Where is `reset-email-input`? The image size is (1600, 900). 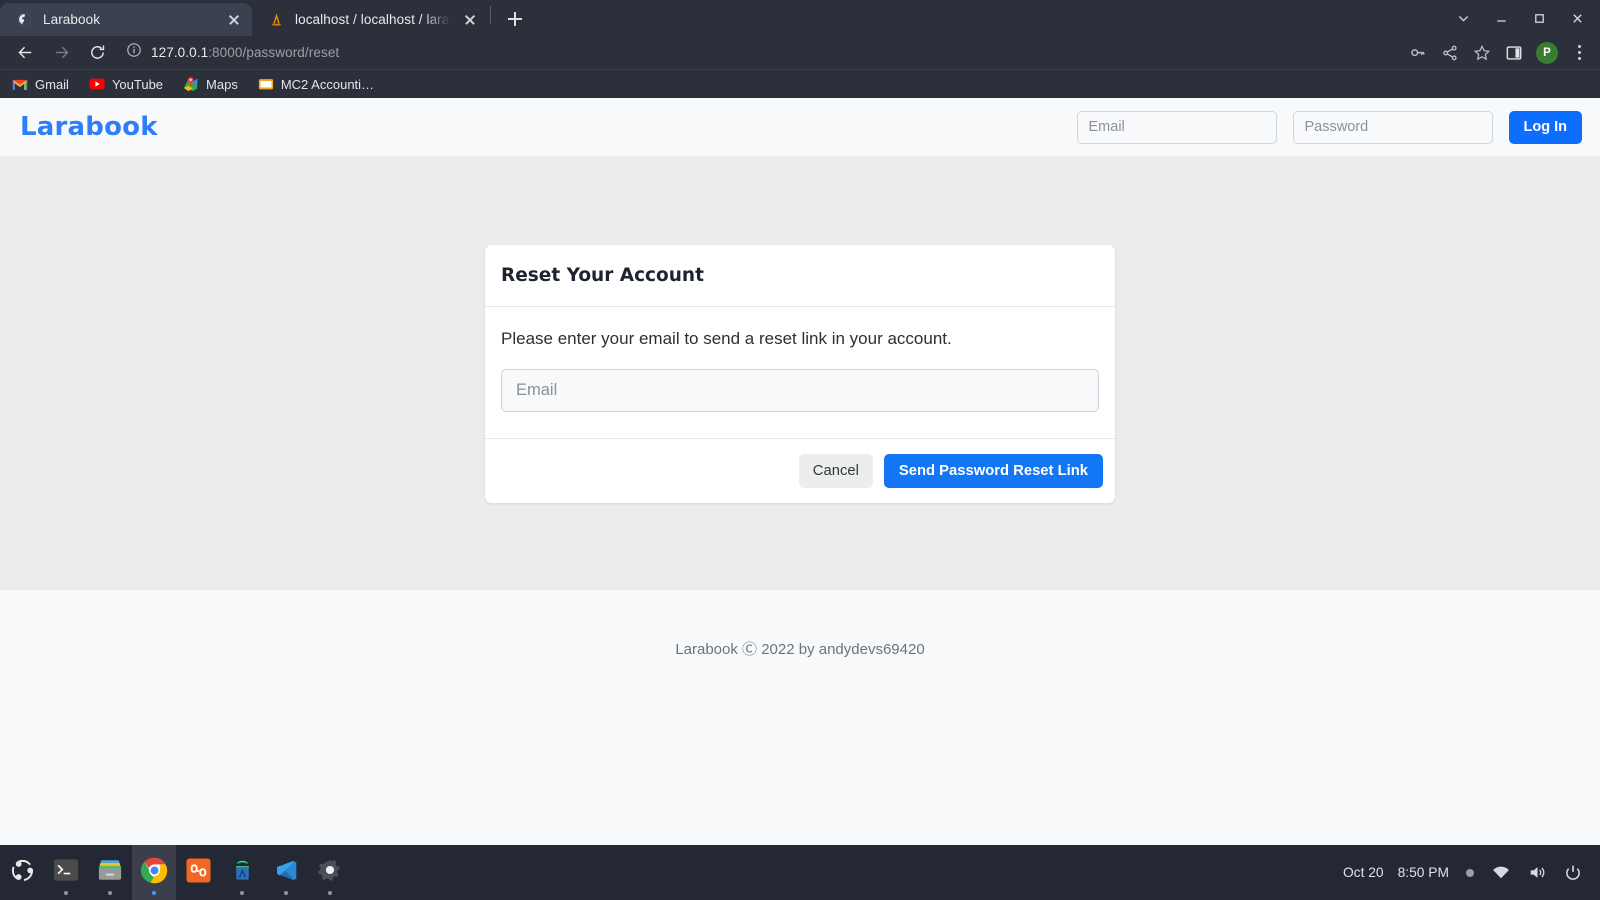 reset-email-input is located at coordinates (800, 390).